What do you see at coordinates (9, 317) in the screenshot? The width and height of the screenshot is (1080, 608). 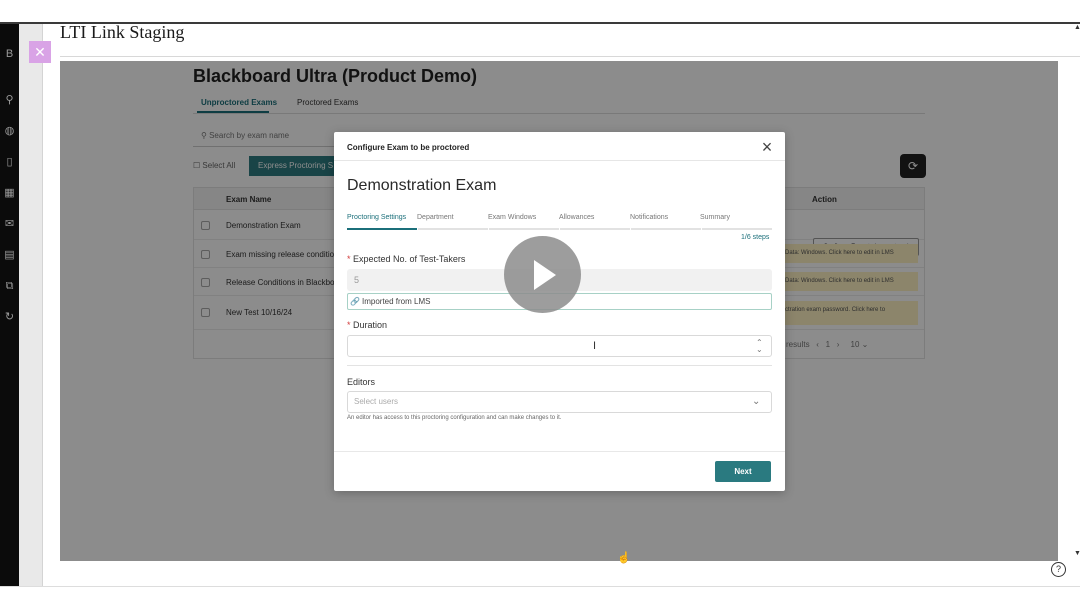 I see `signout-icon: ↻` at bounding box center [9, 317].